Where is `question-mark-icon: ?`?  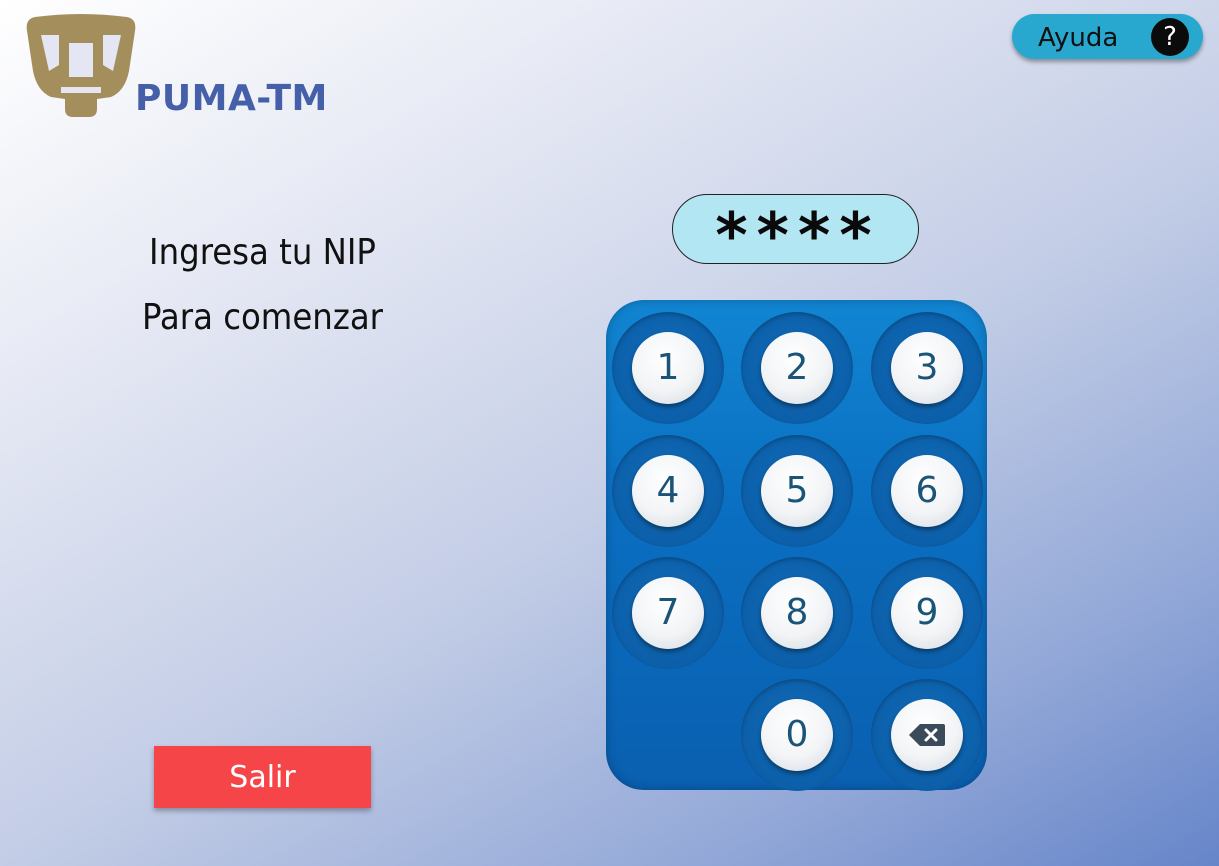 question-mark-icon: ? is located at coordinates (1170, 37).